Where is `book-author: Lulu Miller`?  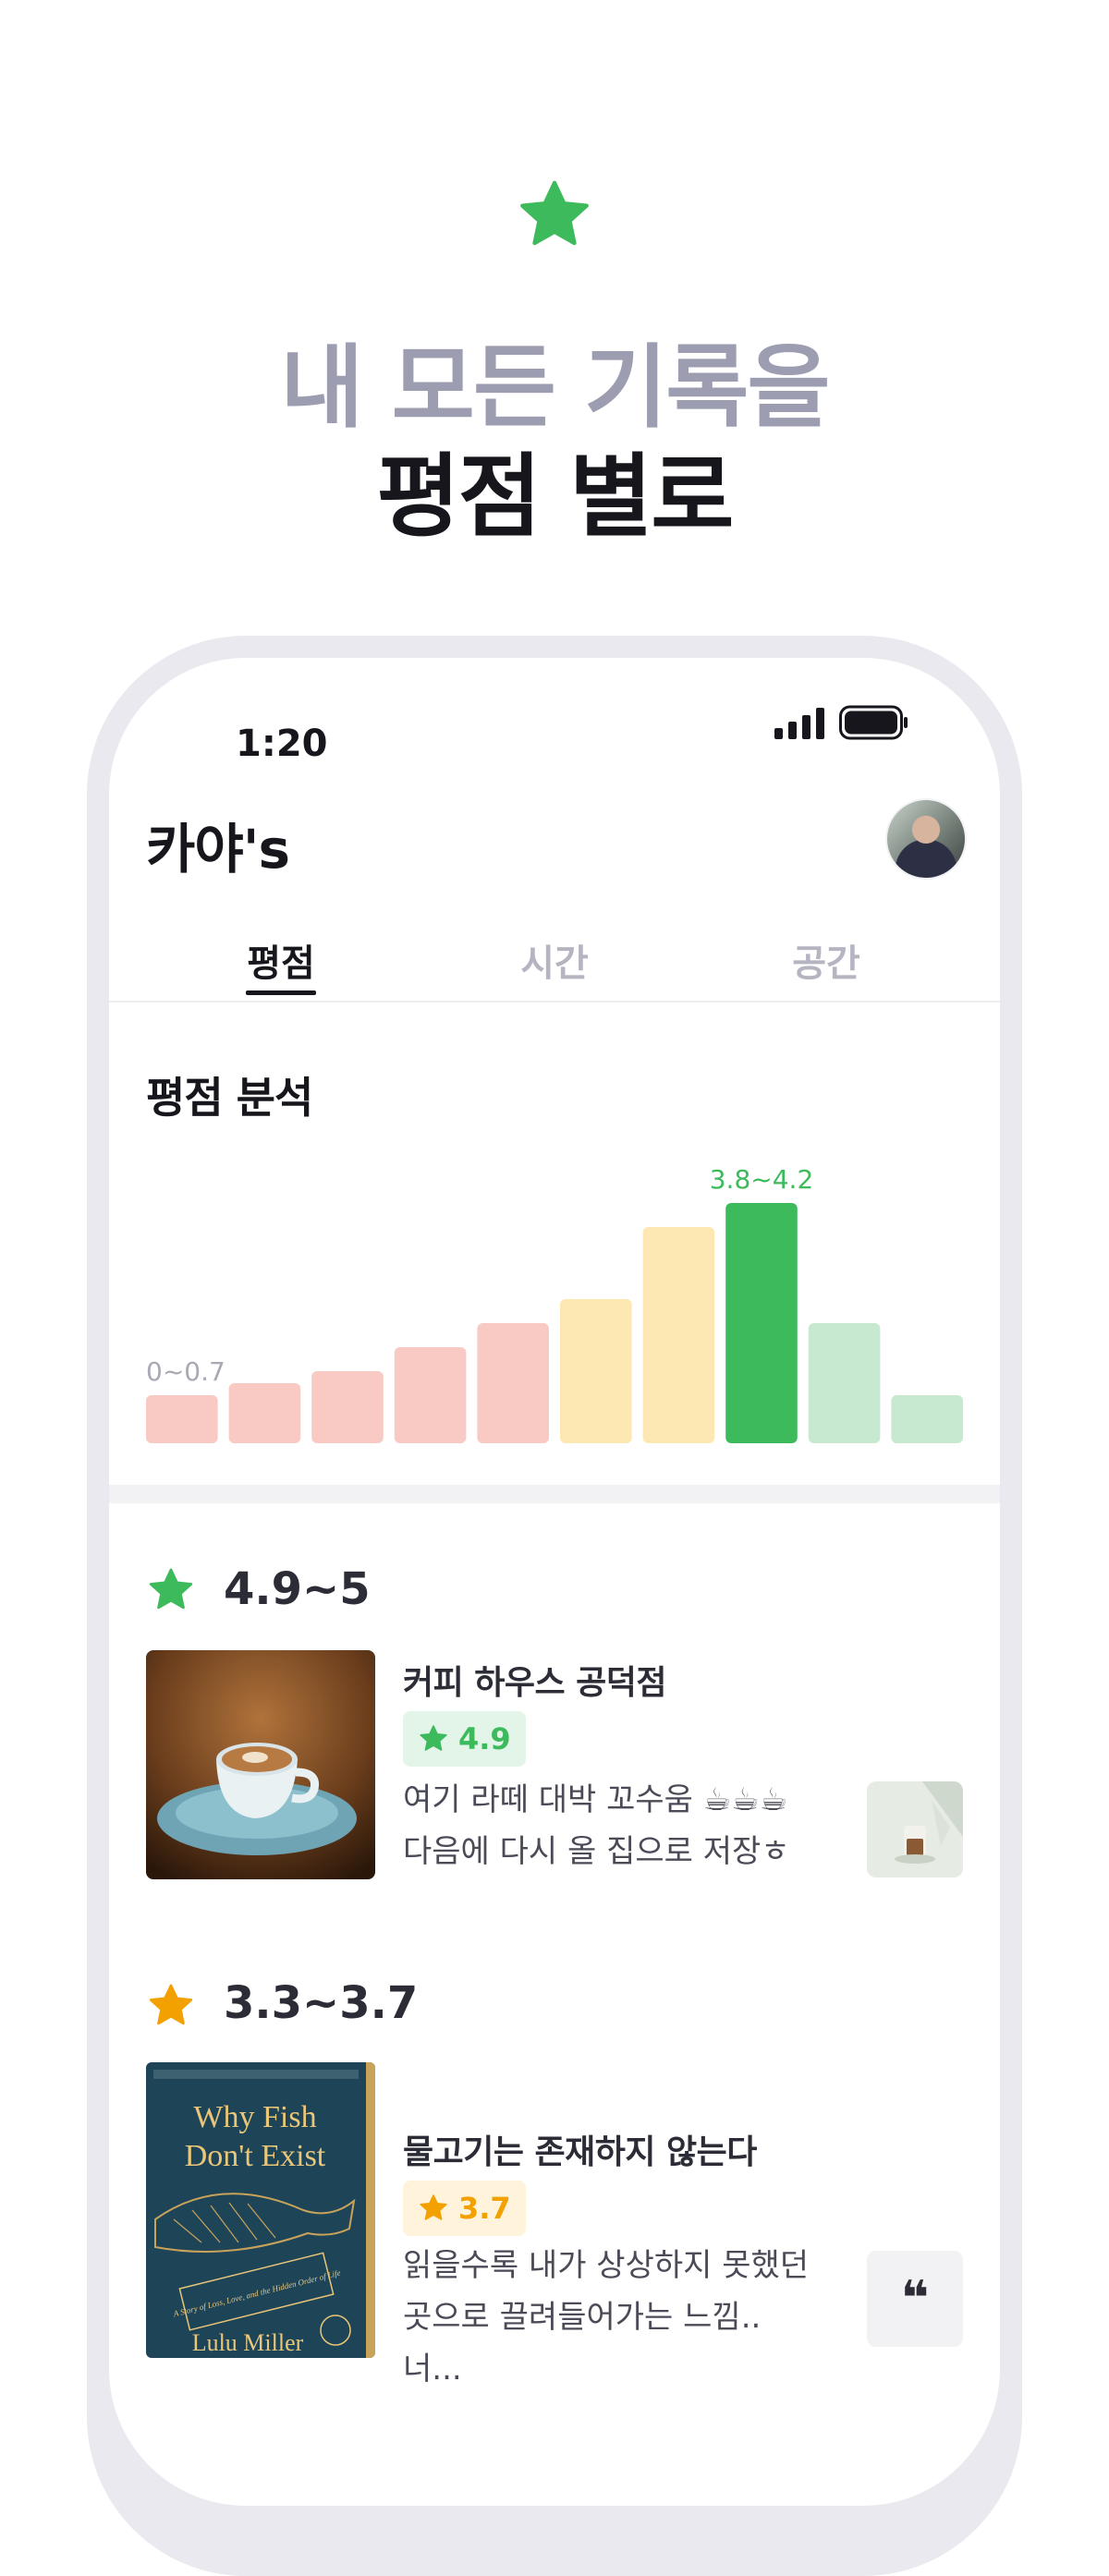 book-author: Lulu Miller is located at coordinates (248, 2342).